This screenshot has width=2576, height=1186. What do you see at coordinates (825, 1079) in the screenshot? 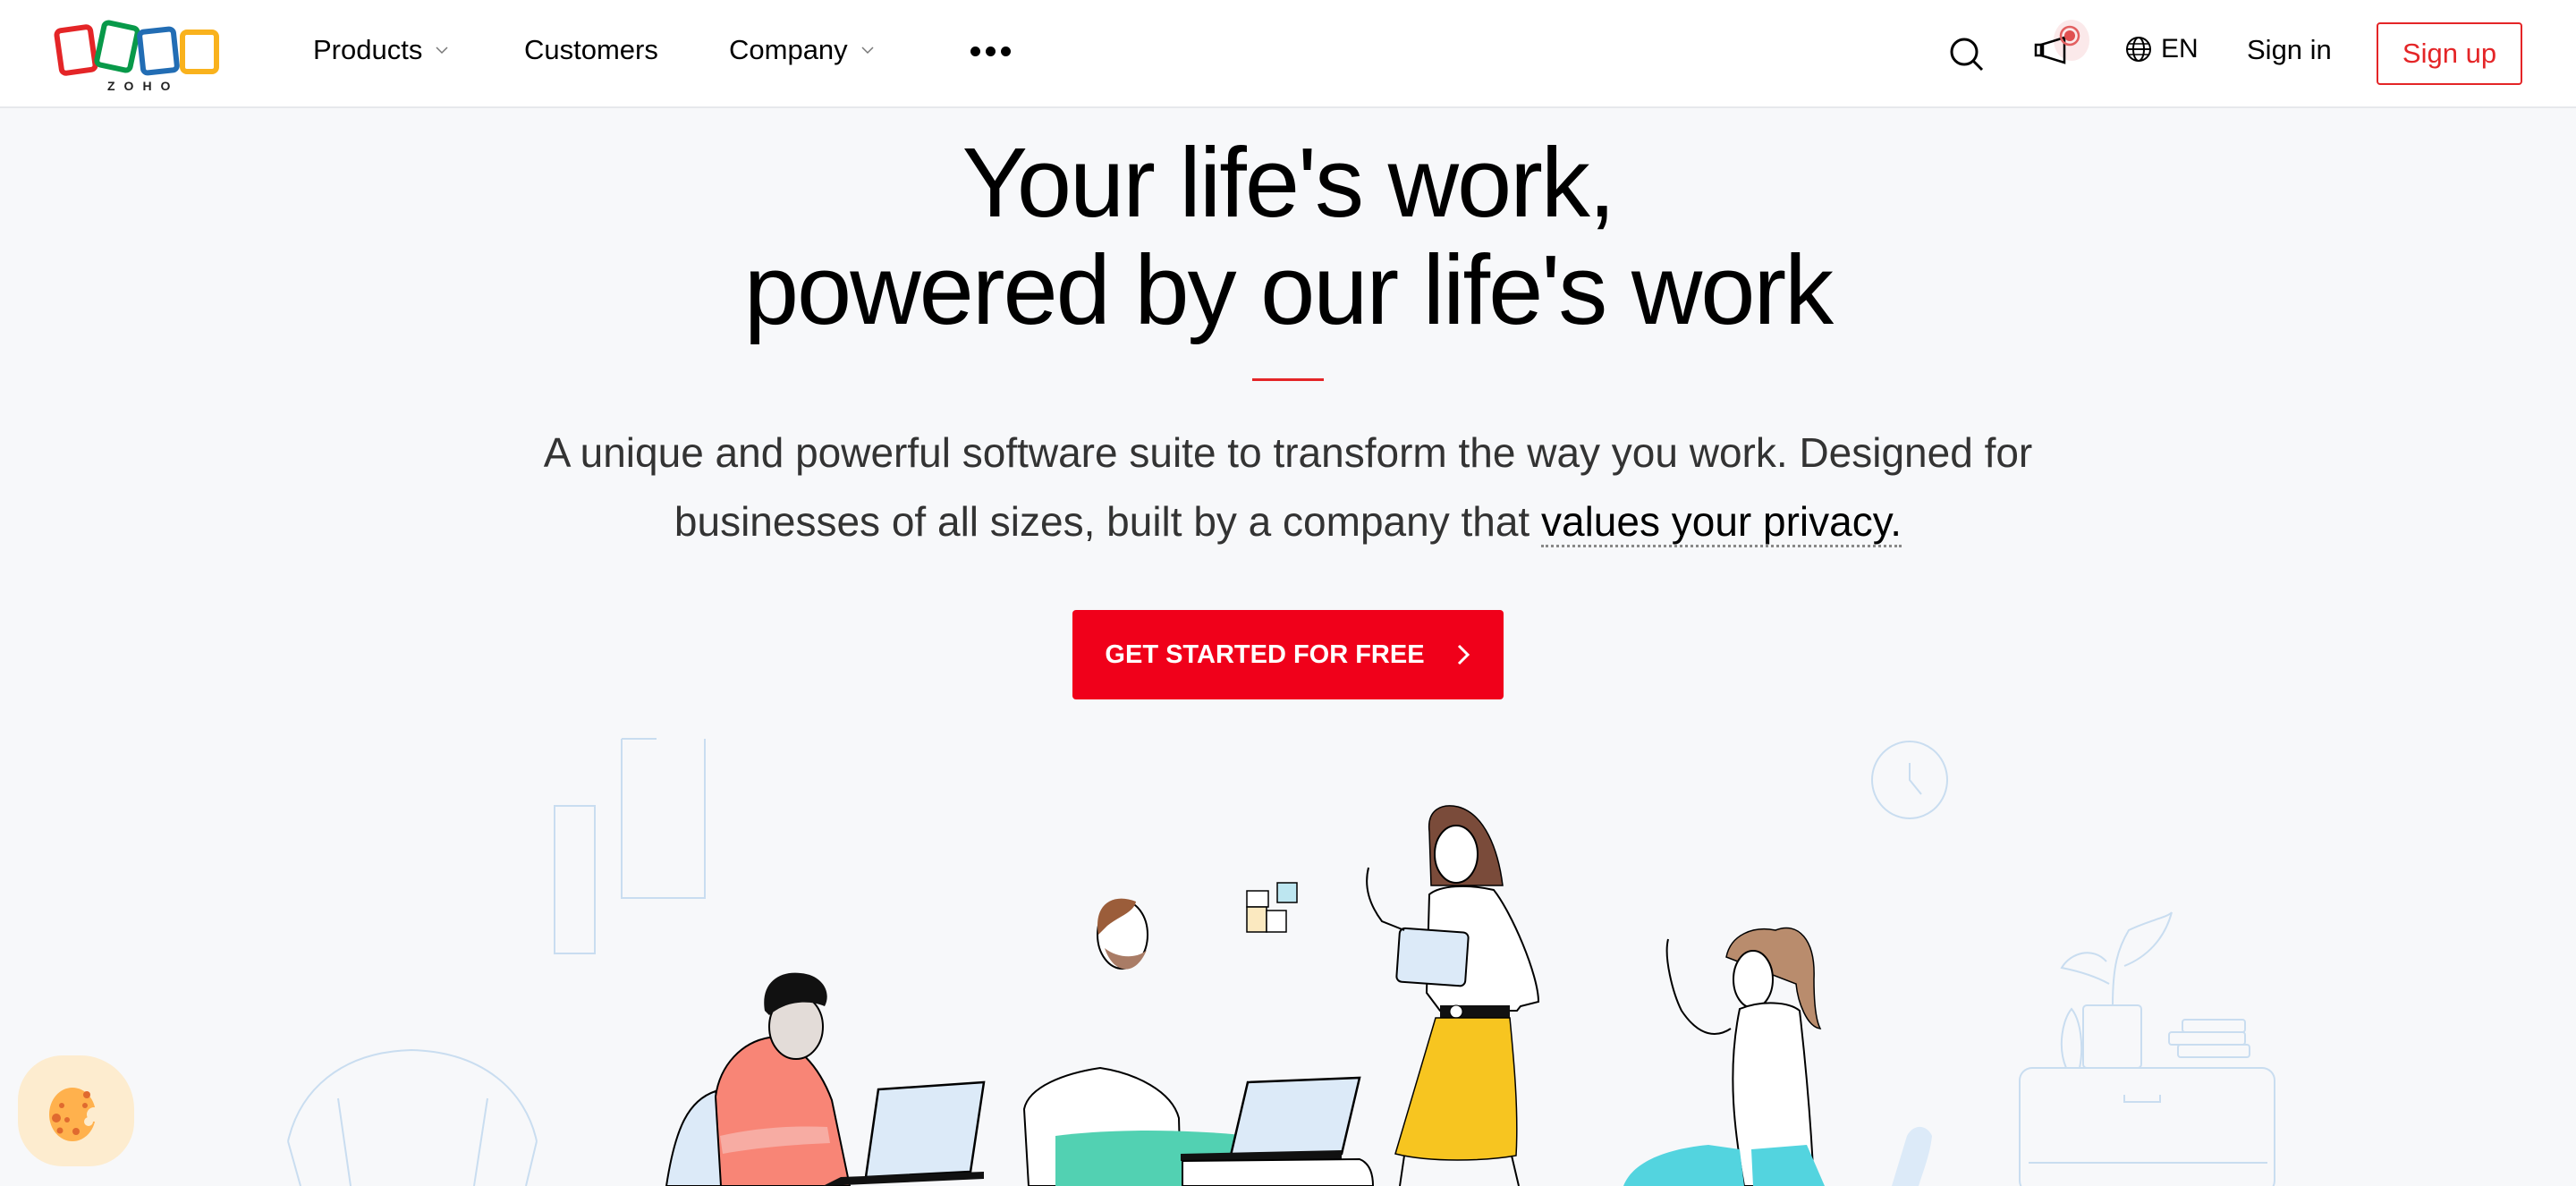
I see `person-hoodie-laptop` at bounding box center [825, 1079].